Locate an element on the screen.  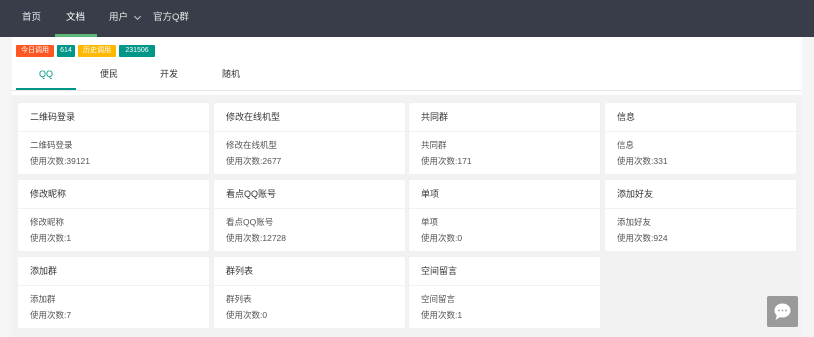
nav-home: 首页 is located at coordinates (31, 18).